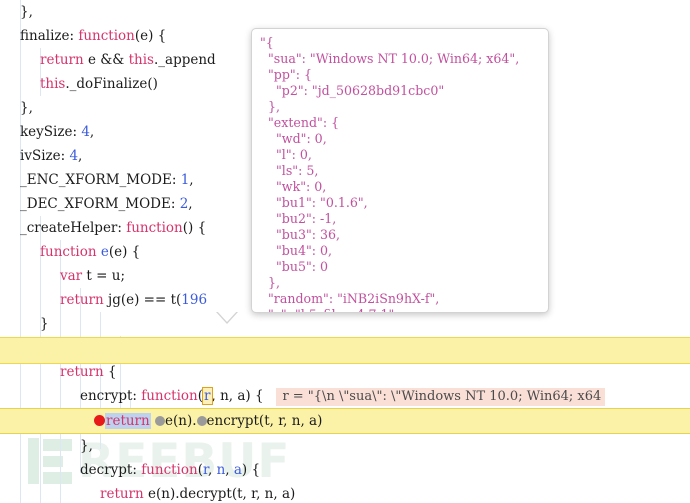 This screenshot has width=690, height=503. I want to click on code-token: {, so click(110, 372).